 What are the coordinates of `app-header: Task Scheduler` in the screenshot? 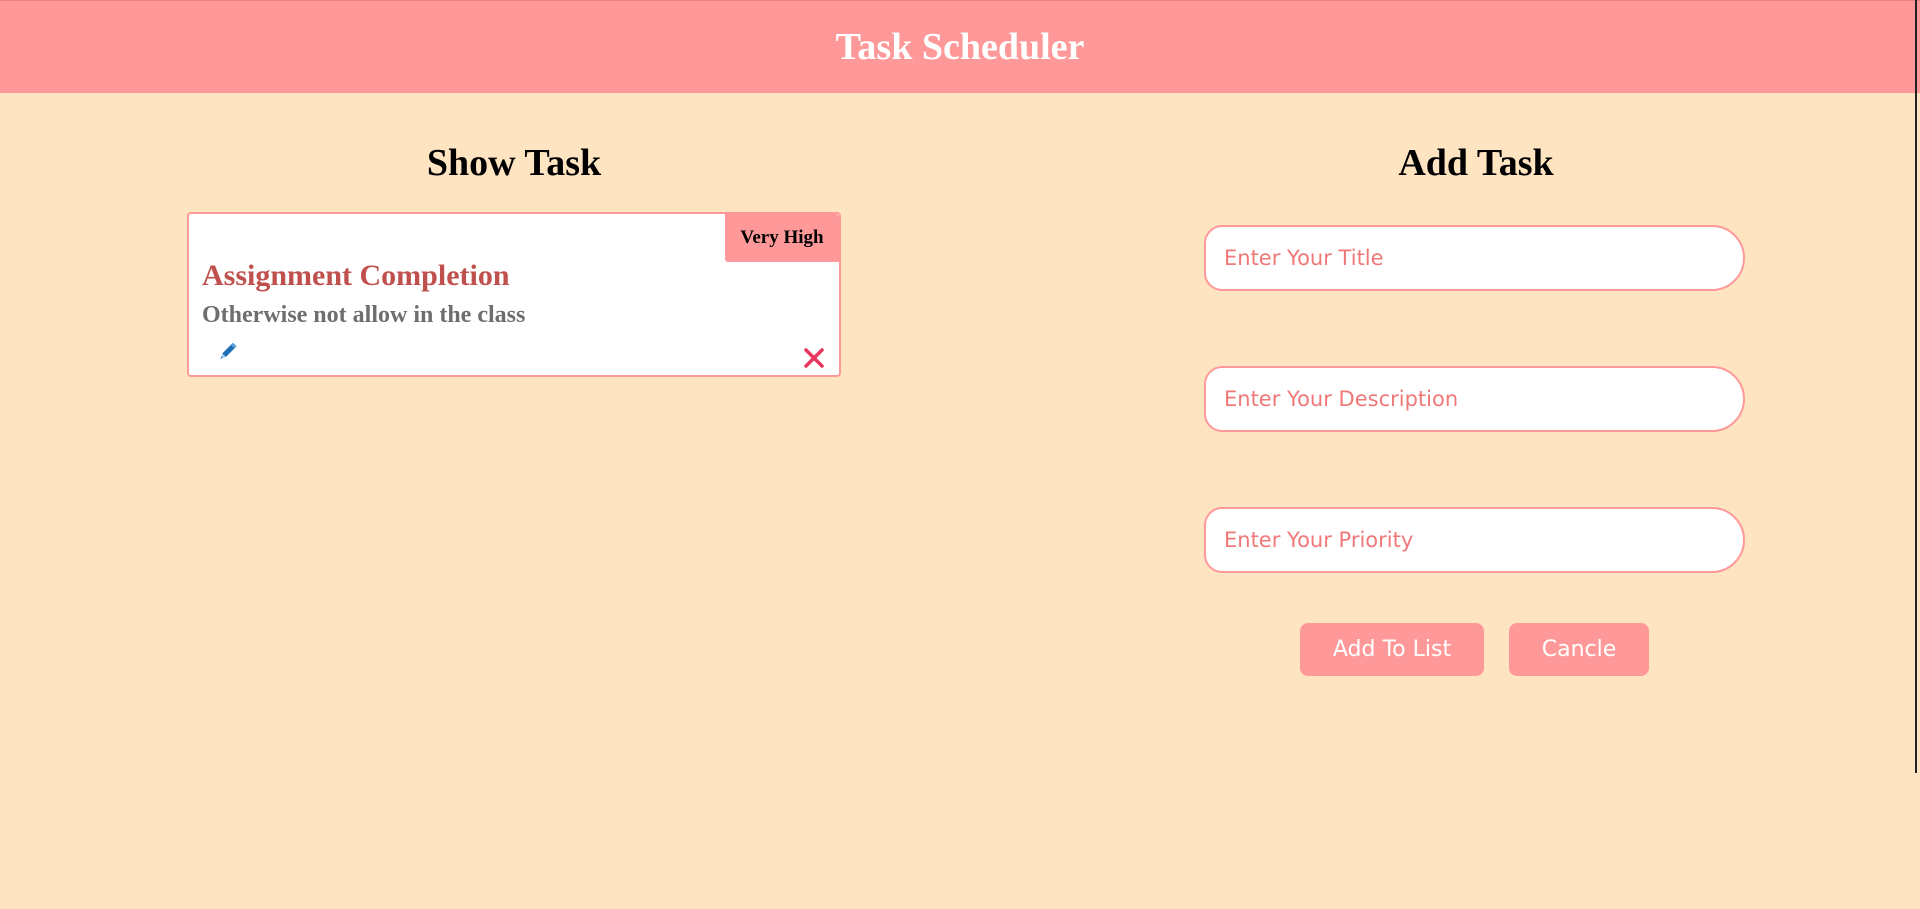 It's located at (960, 46).